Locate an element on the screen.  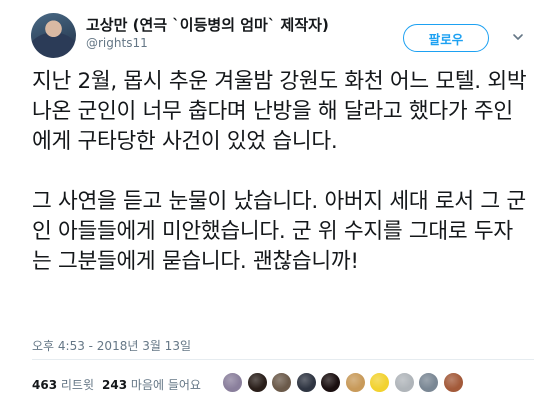
display-name: 고상만 (연극 `이등병의 엄마` 제작자) is located at coordinates (207, 24).